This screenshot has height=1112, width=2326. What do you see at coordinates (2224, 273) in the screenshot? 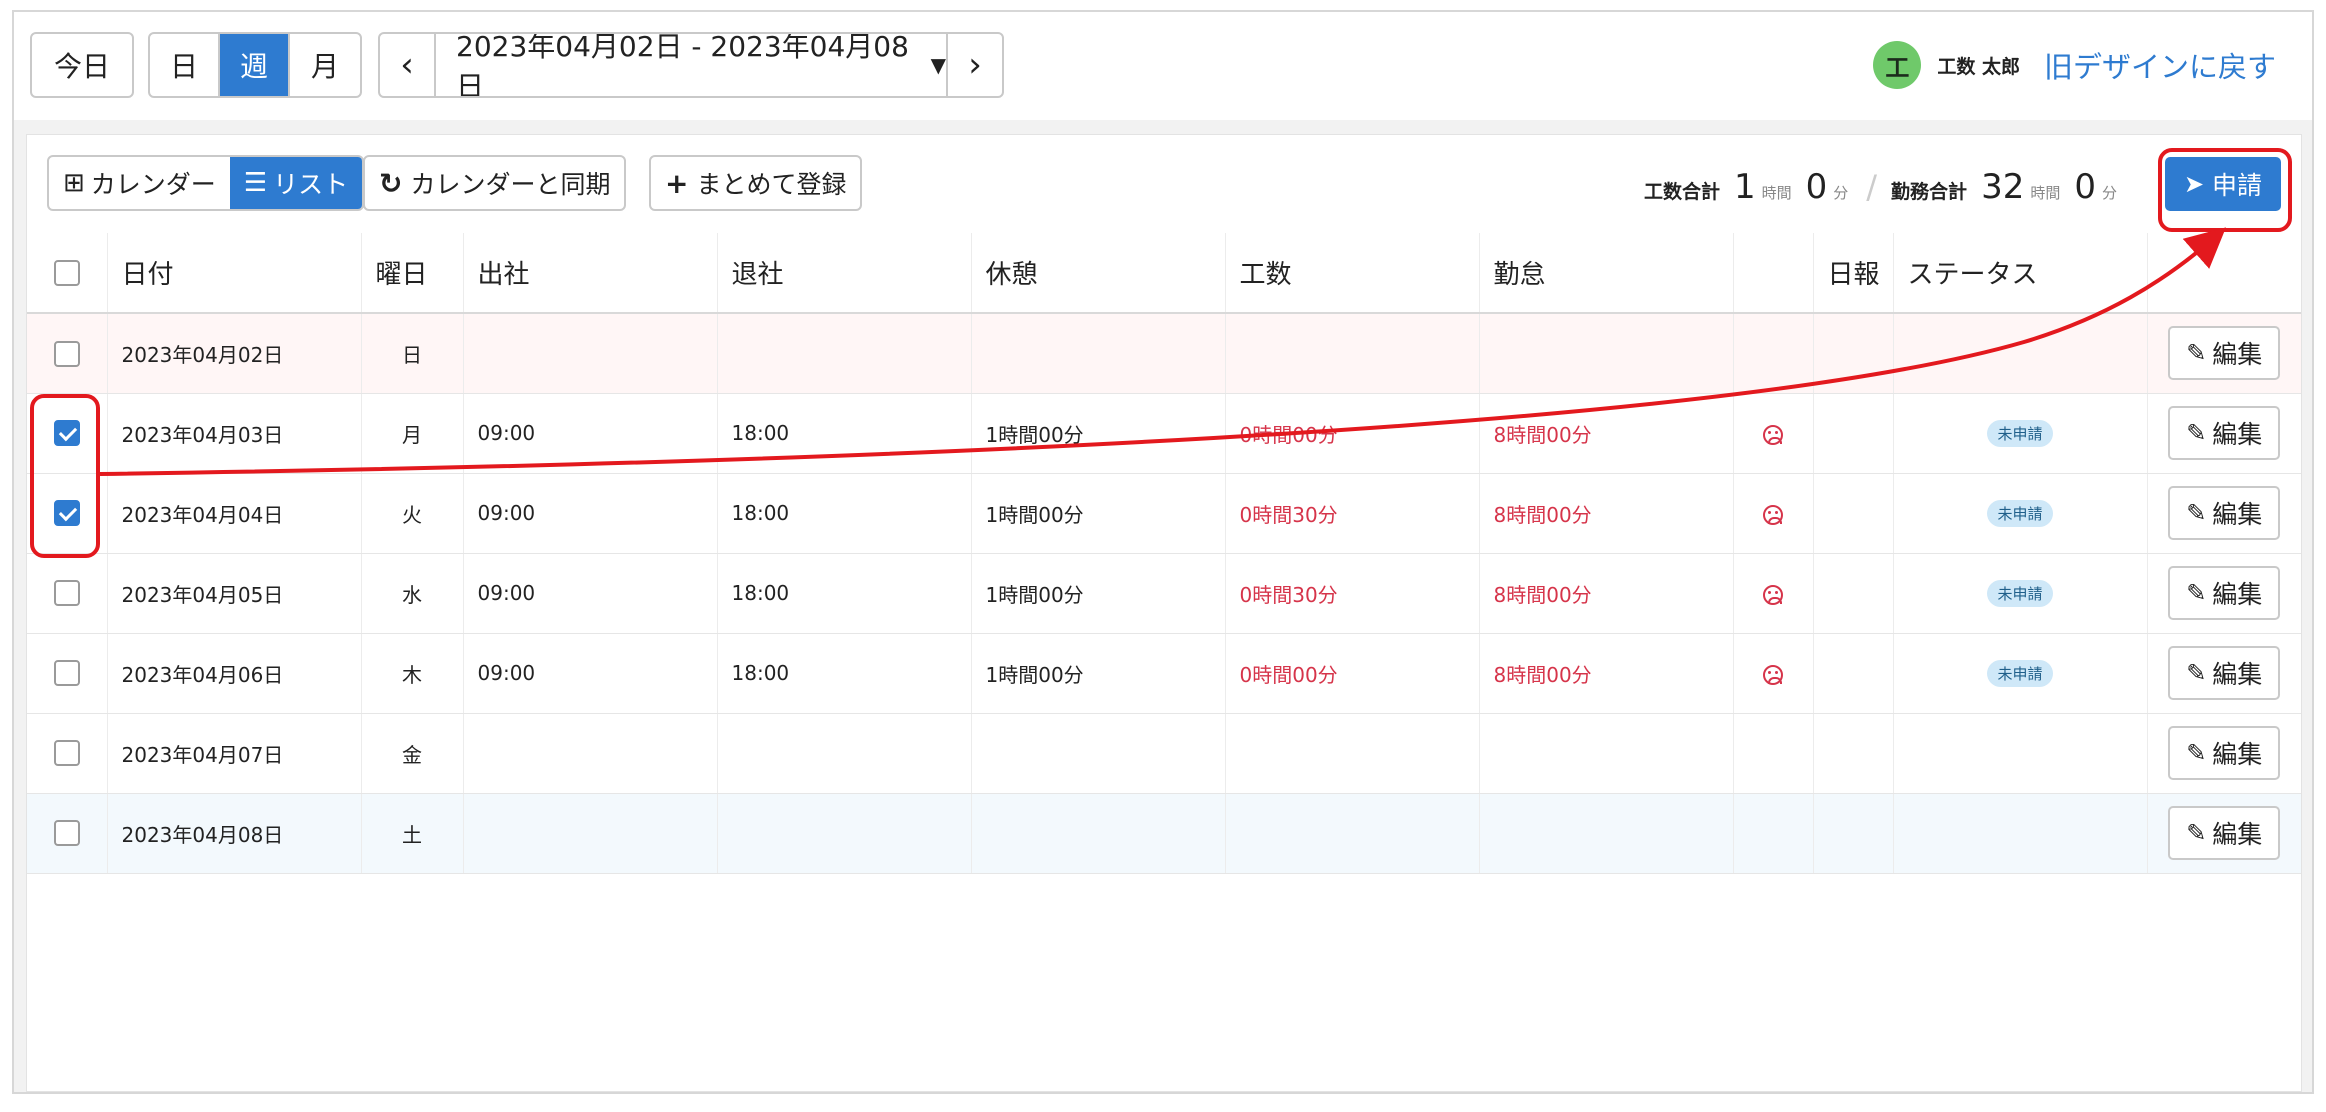
I see `column-actions` at bounding box center [2224, 273].